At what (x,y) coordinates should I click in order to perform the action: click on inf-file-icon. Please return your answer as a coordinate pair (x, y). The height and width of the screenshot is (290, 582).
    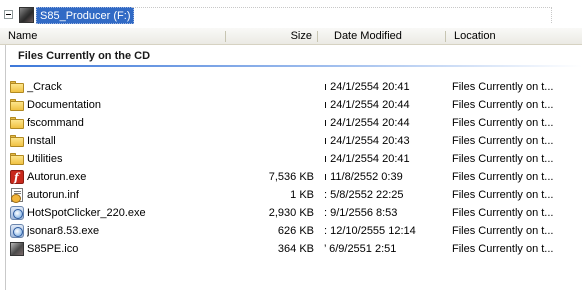
    Looking at the image, I should click on (17, 195).